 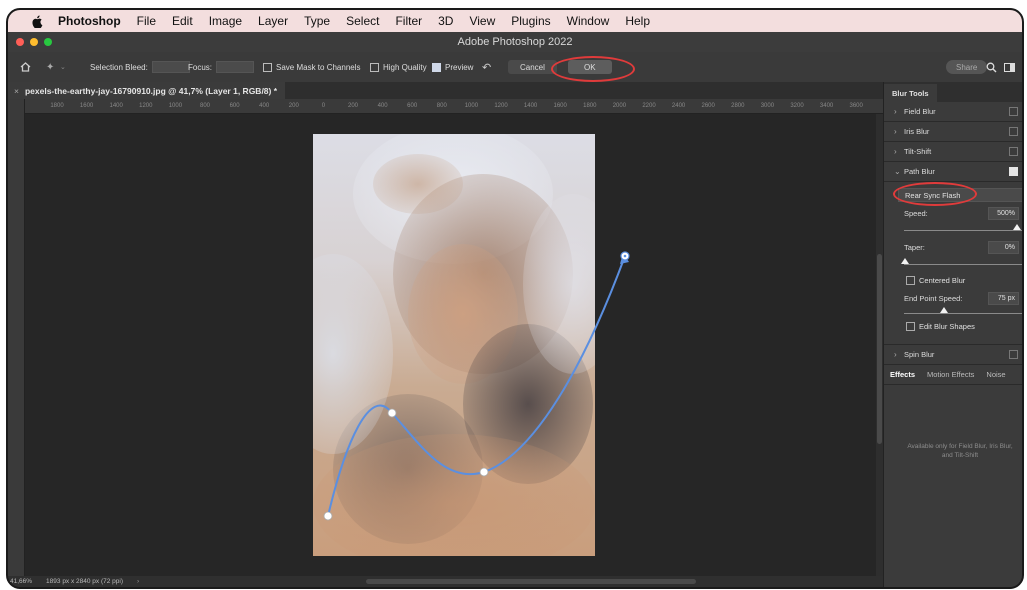 I want to click on ruler-tick-label: 1600, so click(x=560, y=106).